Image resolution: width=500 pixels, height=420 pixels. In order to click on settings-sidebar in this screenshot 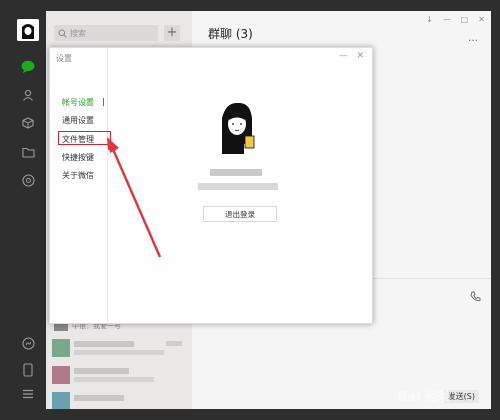, I will do `click(79, 185)`.